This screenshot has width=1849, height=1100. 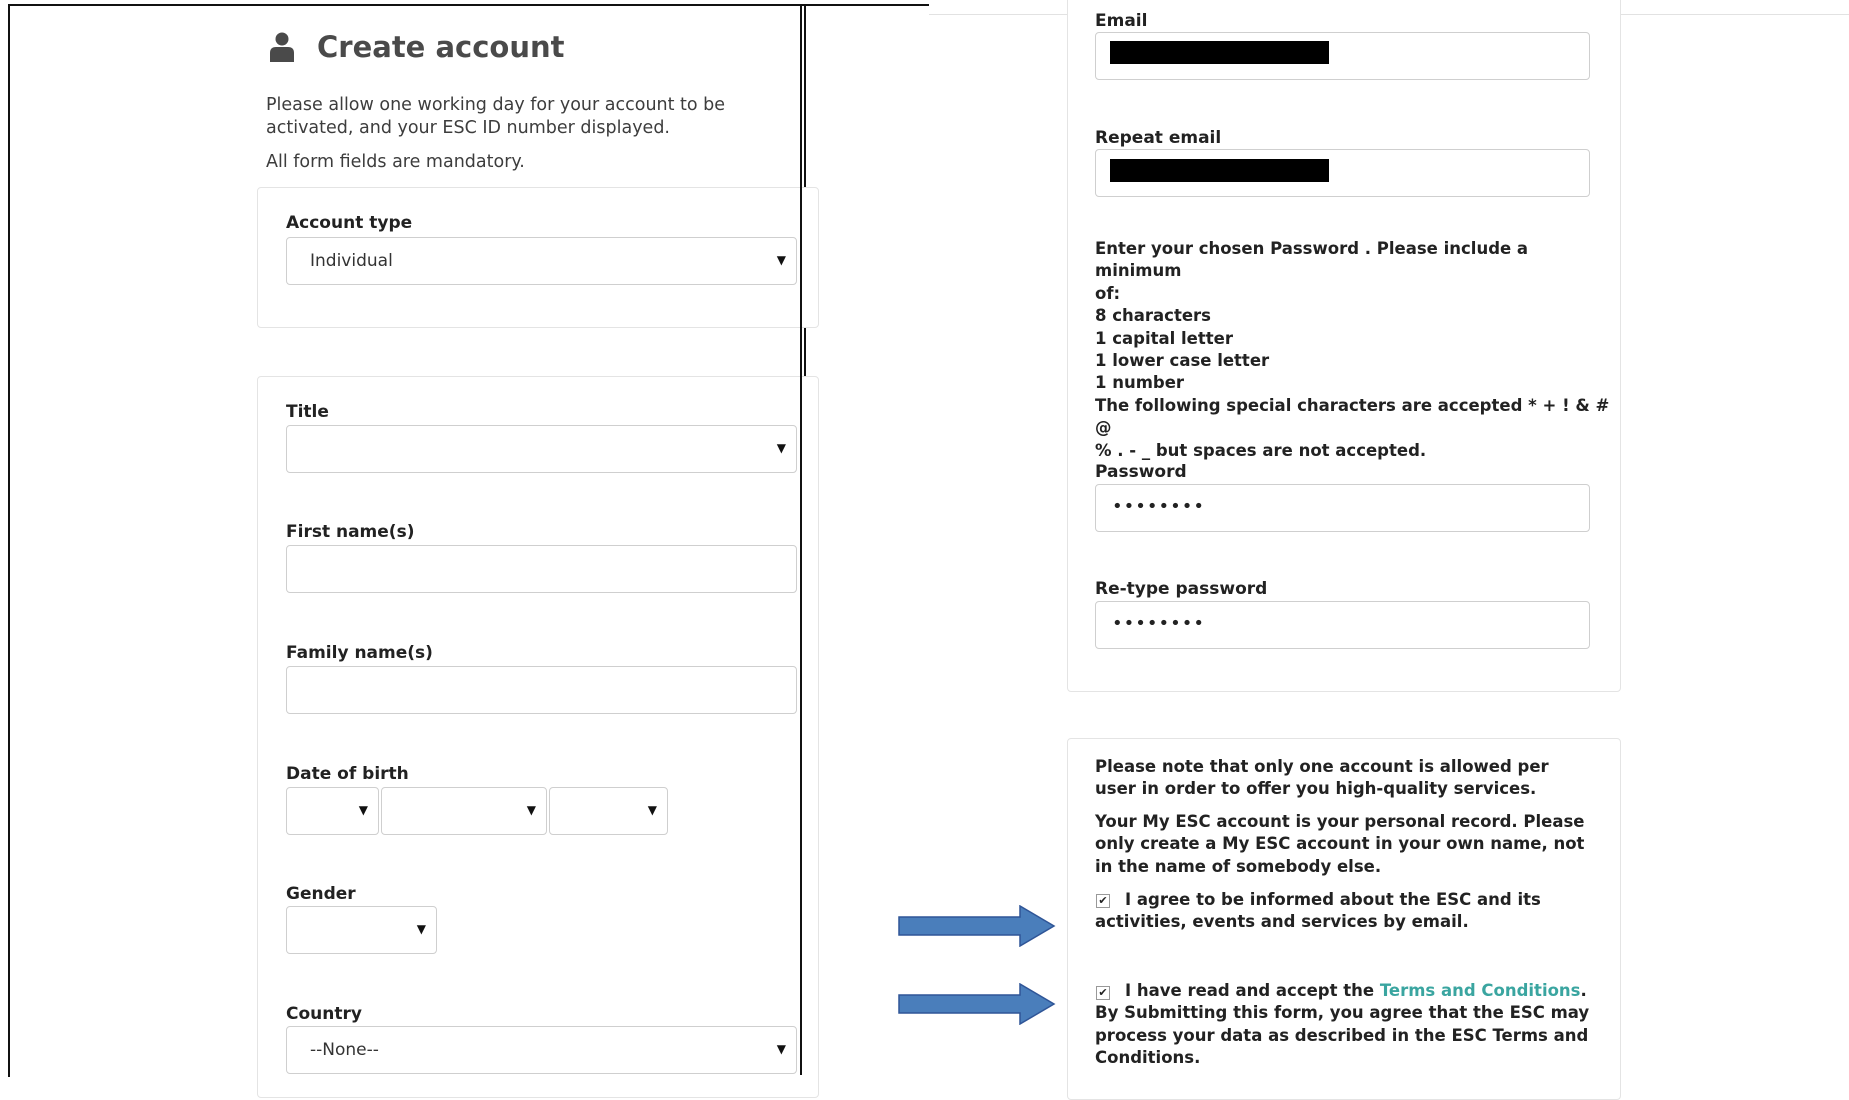 What do you see at coordinates (1141, 472) in the screenshot?
I see `password-label: Password` at bounding box center [1141, 472].